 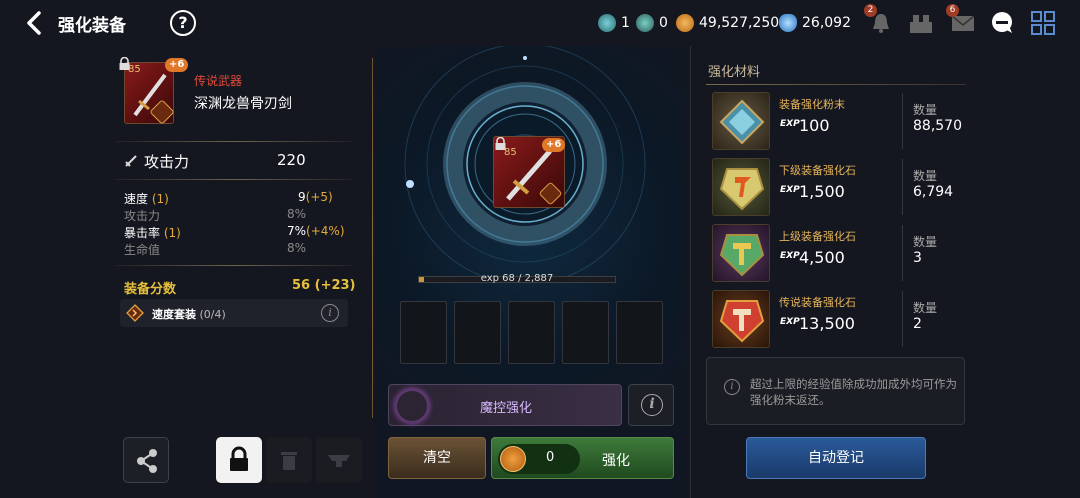 I want to click on material-exp: 13,500, so click(x=827, y=323).